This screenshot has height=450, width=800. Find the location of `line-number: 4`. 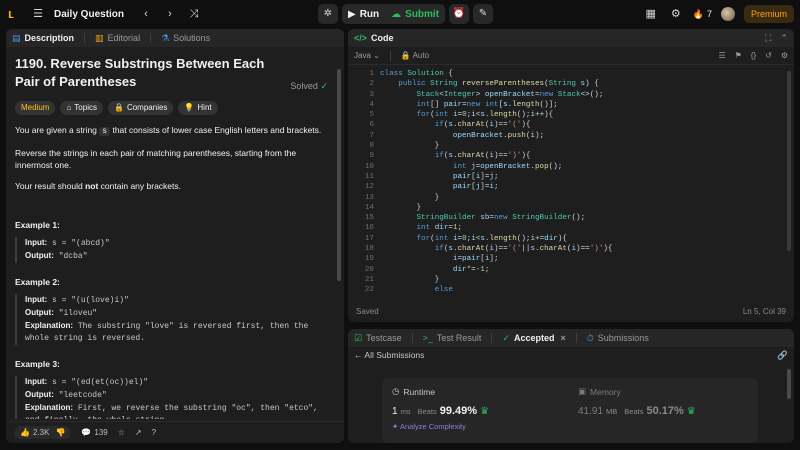

line-number: 4 is located at coordinates (371, 104).